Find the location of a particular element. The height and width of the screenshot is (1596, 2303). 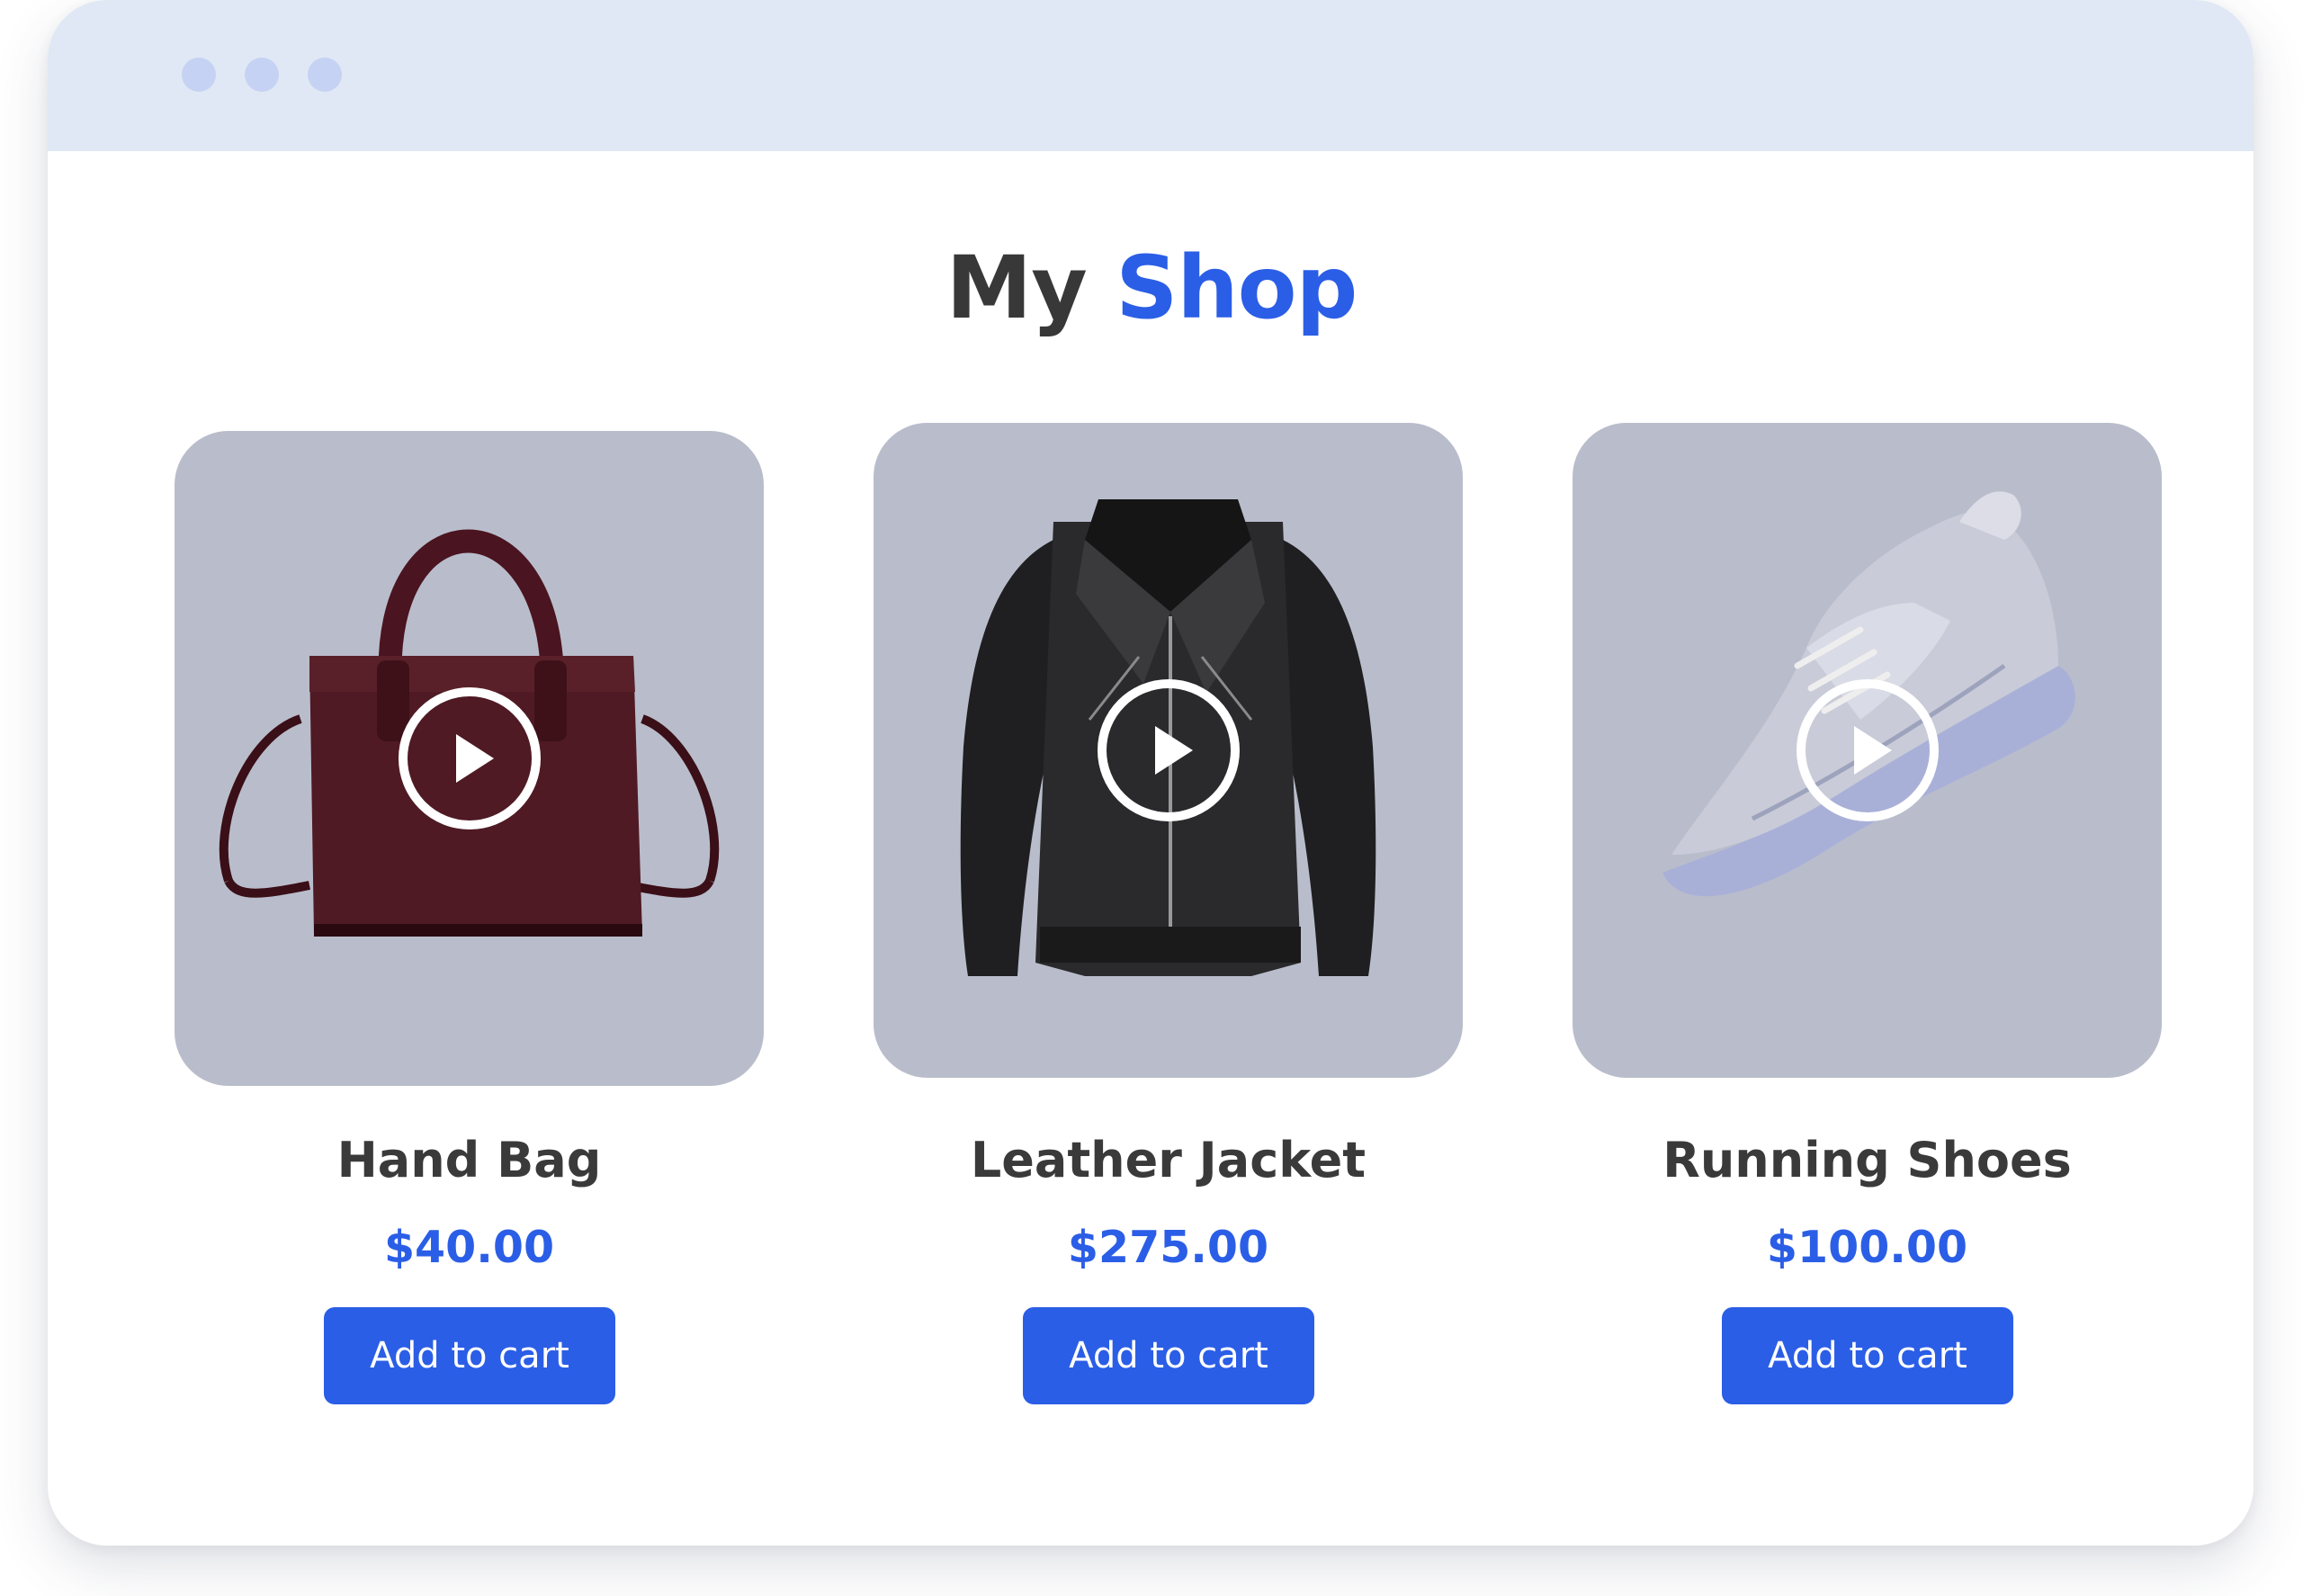

window-dot-minimize-icon is located at coordinates (262, 75).